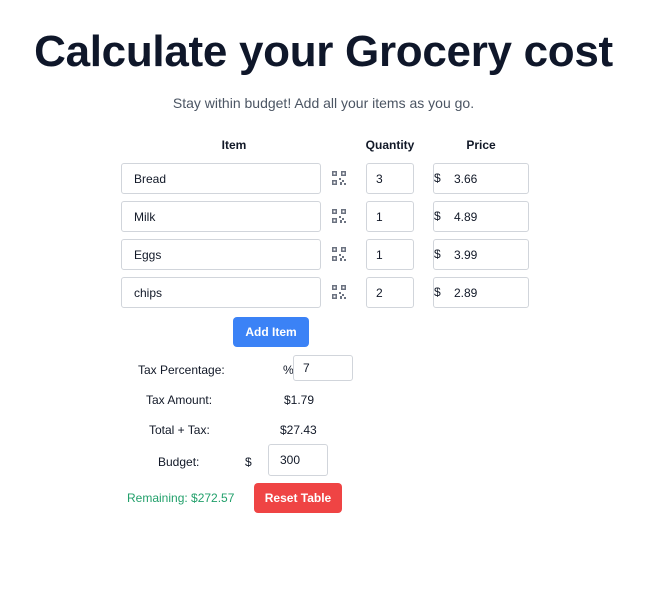 Image resolution: width=647 pixels, height=610 pixels. I want to click on add-item-button: Add Item, so click(271, 332).